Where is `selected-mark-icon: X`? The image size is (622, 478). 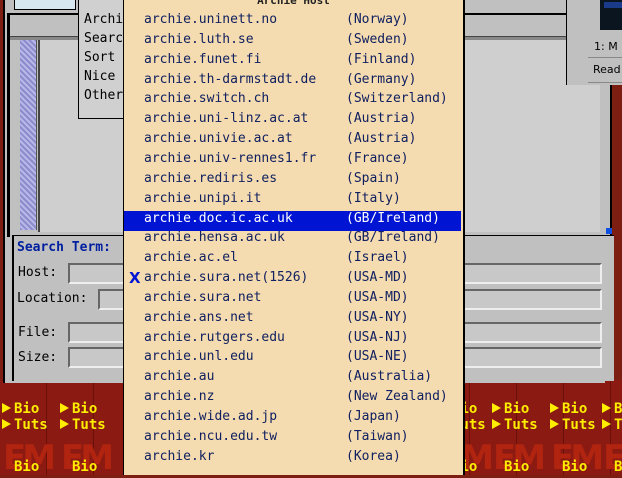
selected-mark-icon: X is located at coordinates (135, 278).